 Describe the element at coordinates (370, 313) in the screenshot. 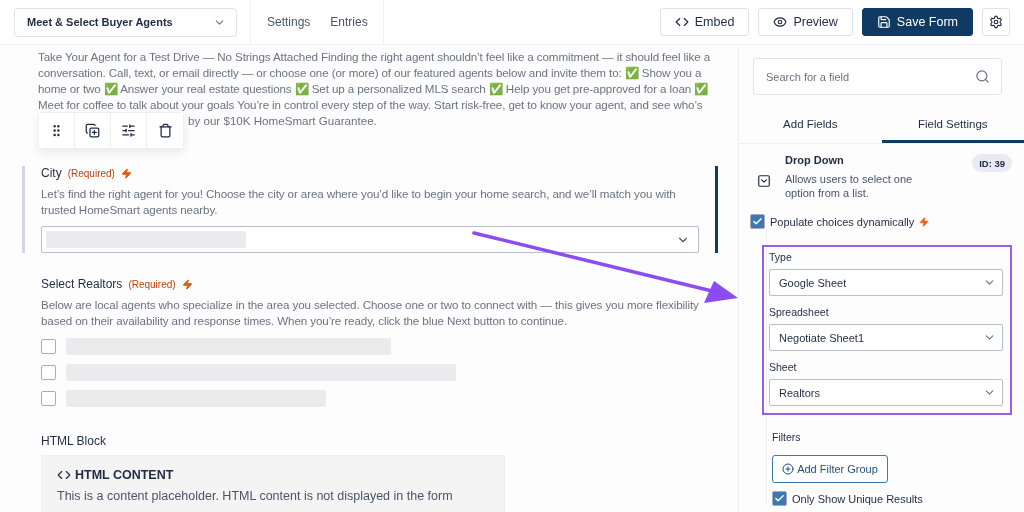

I see `field-description: Below are local agents who specialize in the area you selected. Choose one or two to connect with — this gives you more flexibility based on their availability and response times. When you’re ready, click the blue Next button to continue.` at that location.